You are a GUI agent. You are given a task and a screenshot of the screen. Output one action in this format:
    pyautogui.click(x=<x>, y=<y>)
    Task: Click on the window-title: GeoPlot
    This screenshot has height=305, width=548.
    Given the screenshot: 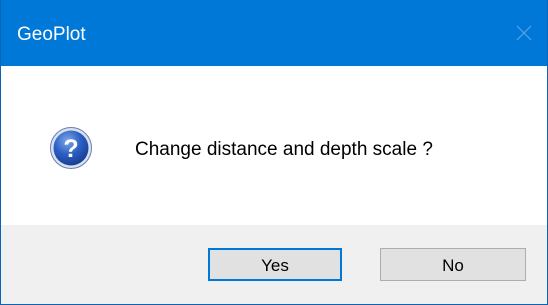 What is the action you would take?
    pyautogui.click(x=51, y=34)
    